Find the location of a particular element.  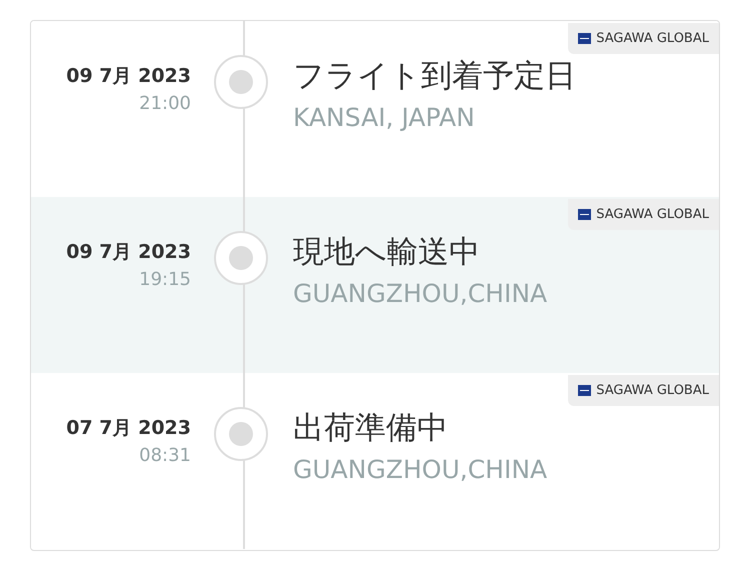

event-title: 出荷準備中 is located at coordinates (371, 428).